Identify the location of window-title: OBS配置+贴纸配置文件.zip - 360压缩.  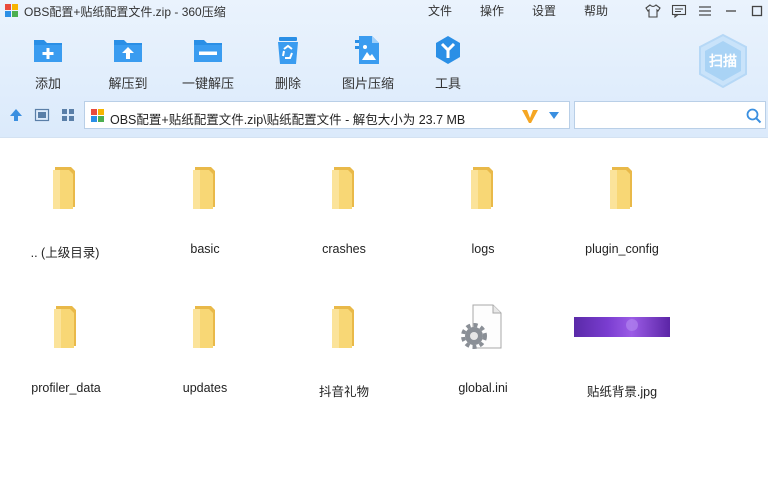
(125, 12).